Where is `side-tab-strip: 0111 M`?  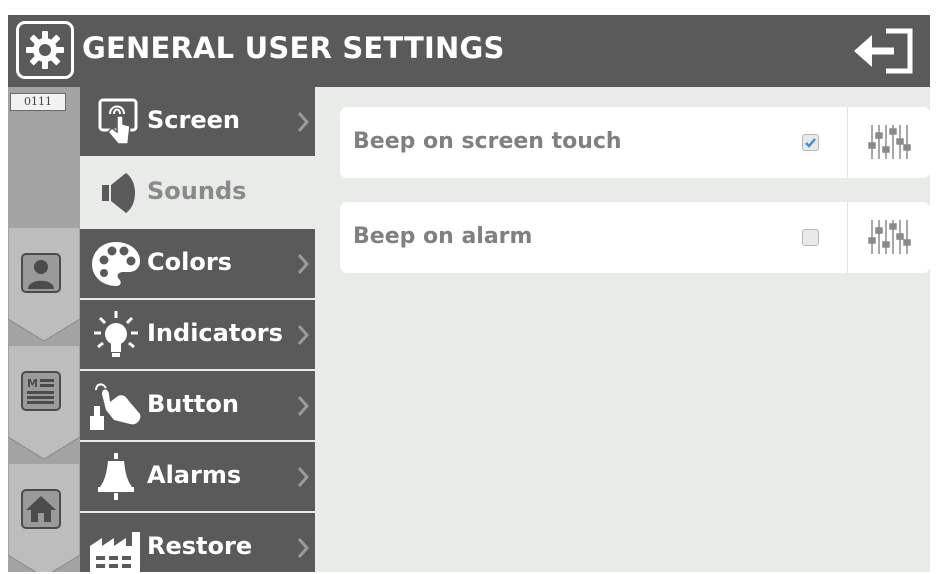
side-tab-strip: 0111 M is located at coordinates (44, 329).